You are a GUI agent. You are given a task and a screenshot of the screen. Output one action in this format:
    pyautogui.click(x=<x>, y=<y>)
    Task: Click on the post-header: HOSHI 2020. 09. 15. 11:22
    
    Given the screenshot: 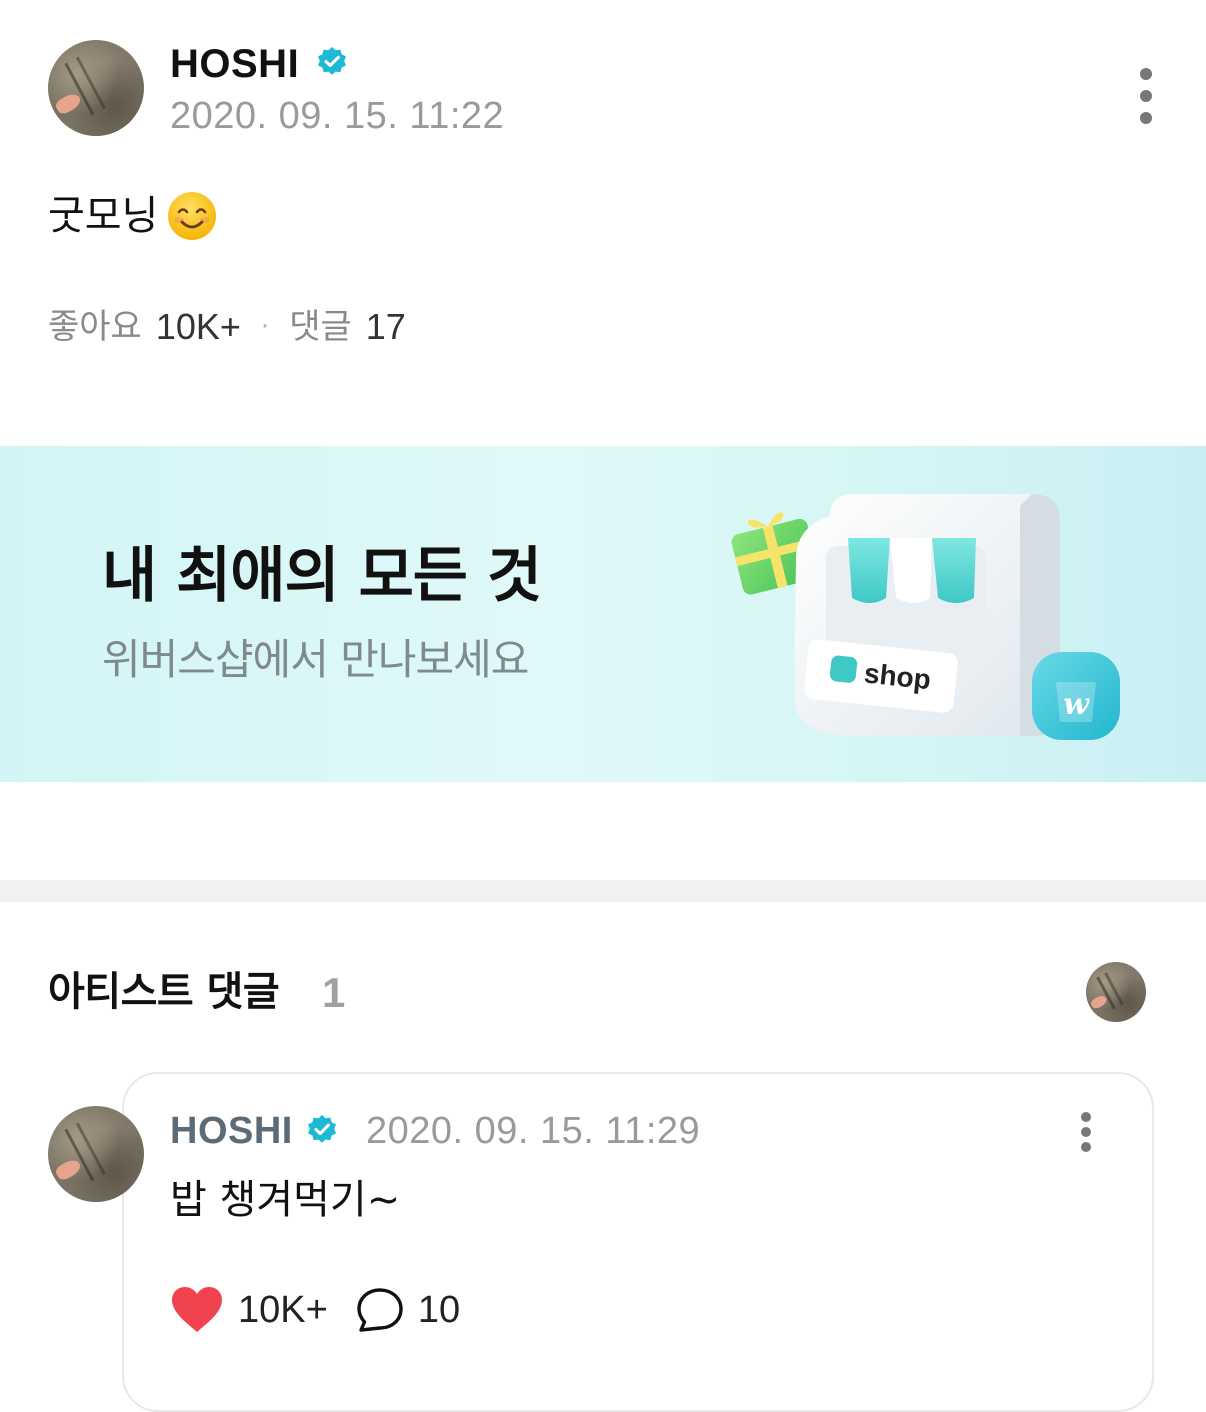 What is the action you would take?
    pyautogui.click(x=603, y=88)
    